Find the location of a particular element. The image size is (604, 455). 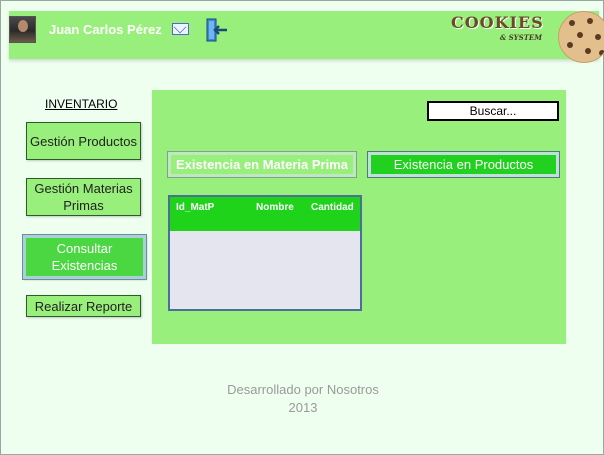

user-name: Juan Carlos Pérez is located at coordinates (105, 29).